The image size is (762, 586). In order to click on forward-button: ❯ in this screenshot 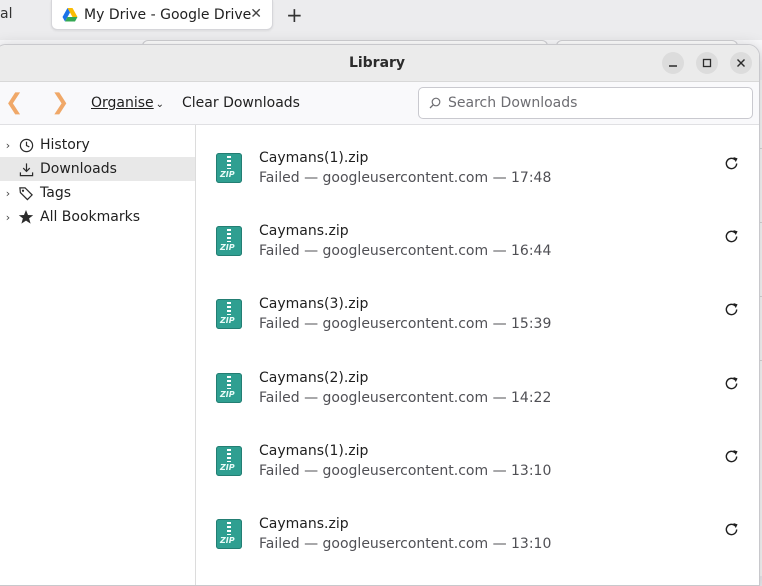, I will do `click(60, 102)`.